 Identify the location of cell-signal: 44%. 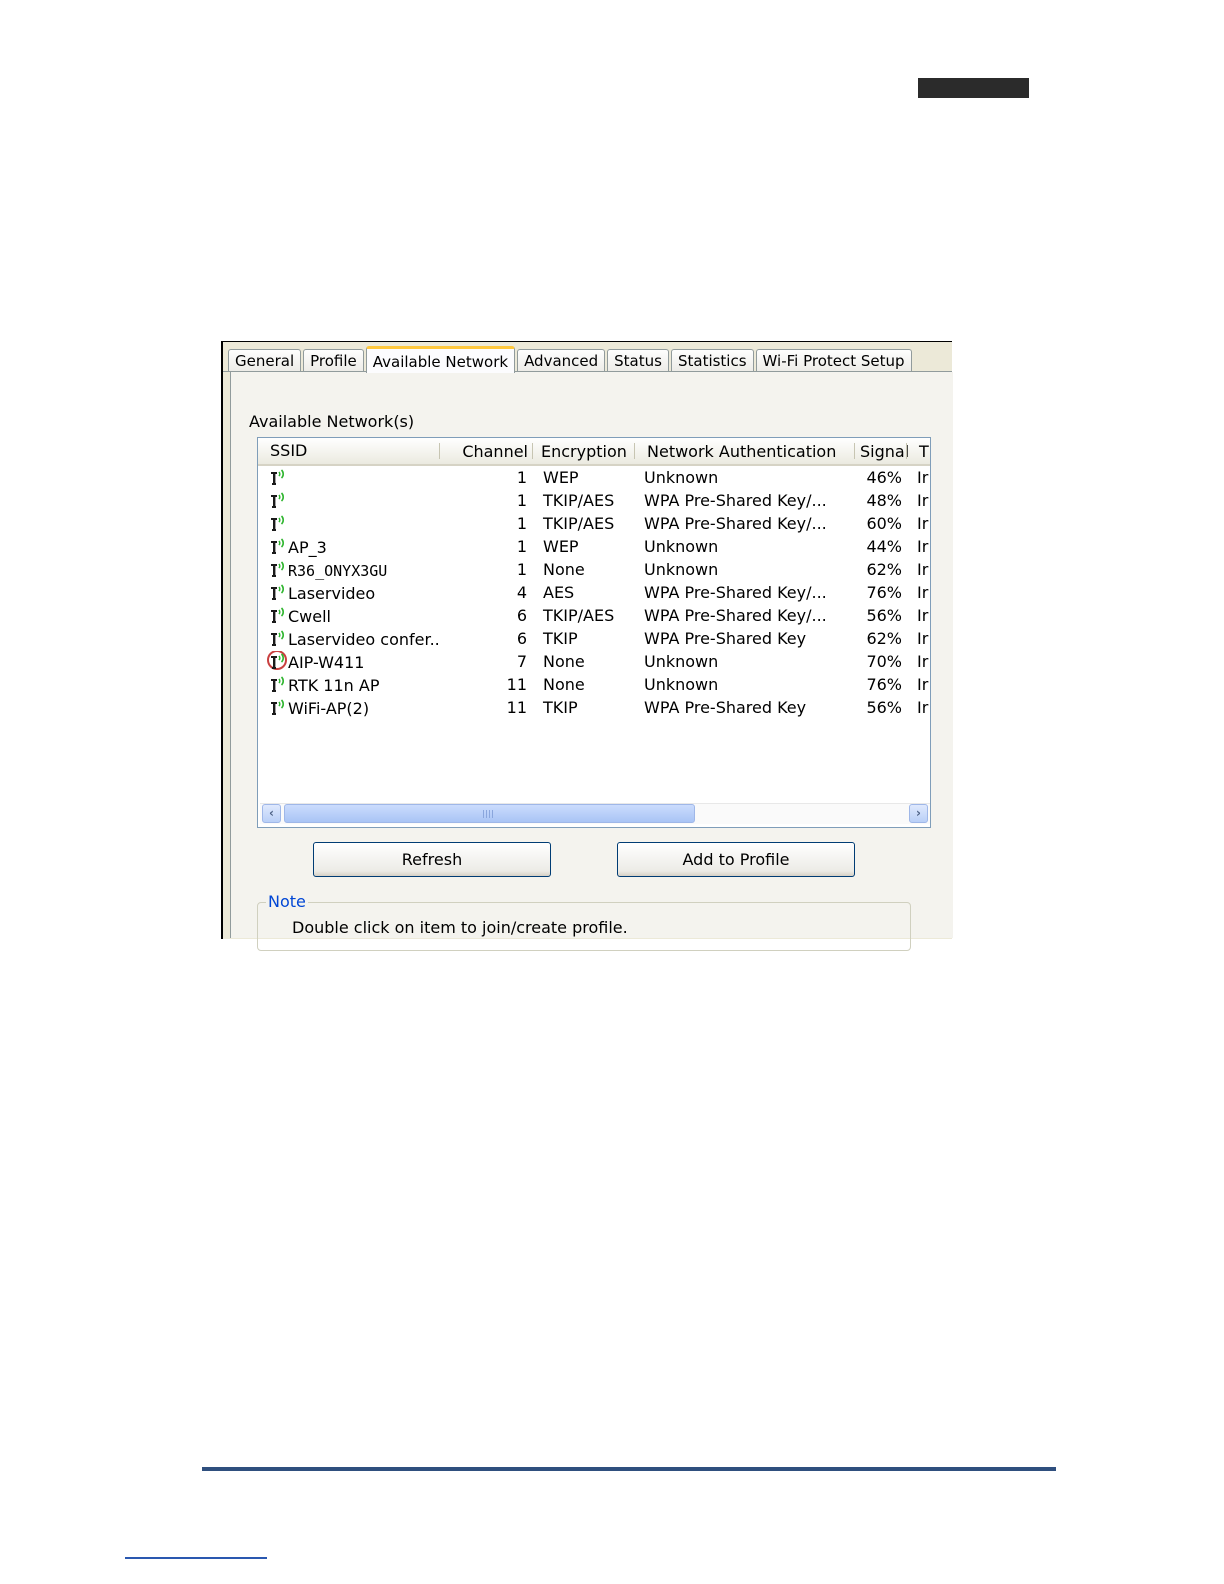
(884, 546).